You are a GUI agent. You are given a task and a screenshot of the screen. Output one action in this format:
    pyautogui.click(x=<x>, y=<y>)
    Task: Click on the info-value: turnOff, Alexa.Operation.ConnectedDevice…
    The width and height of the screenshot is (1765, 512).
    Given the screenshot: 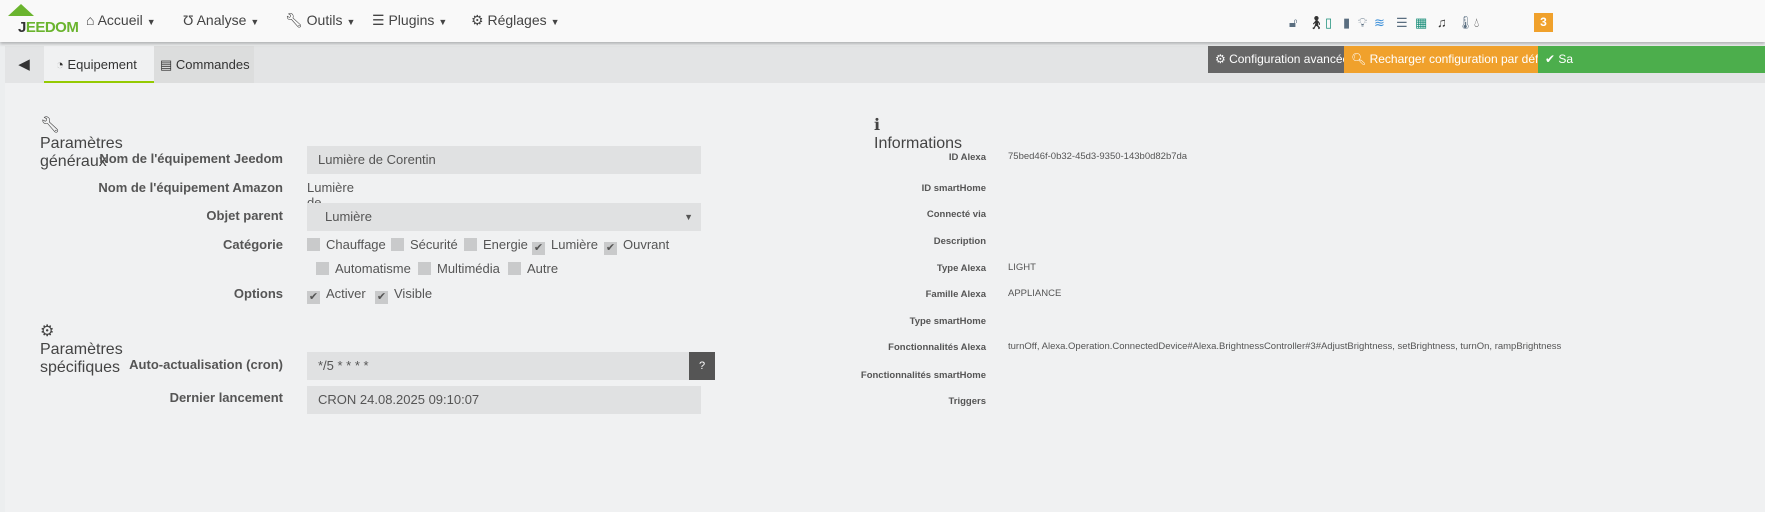 What is the action you would take?
    pyautogui.click(x=1285, y=346)
    